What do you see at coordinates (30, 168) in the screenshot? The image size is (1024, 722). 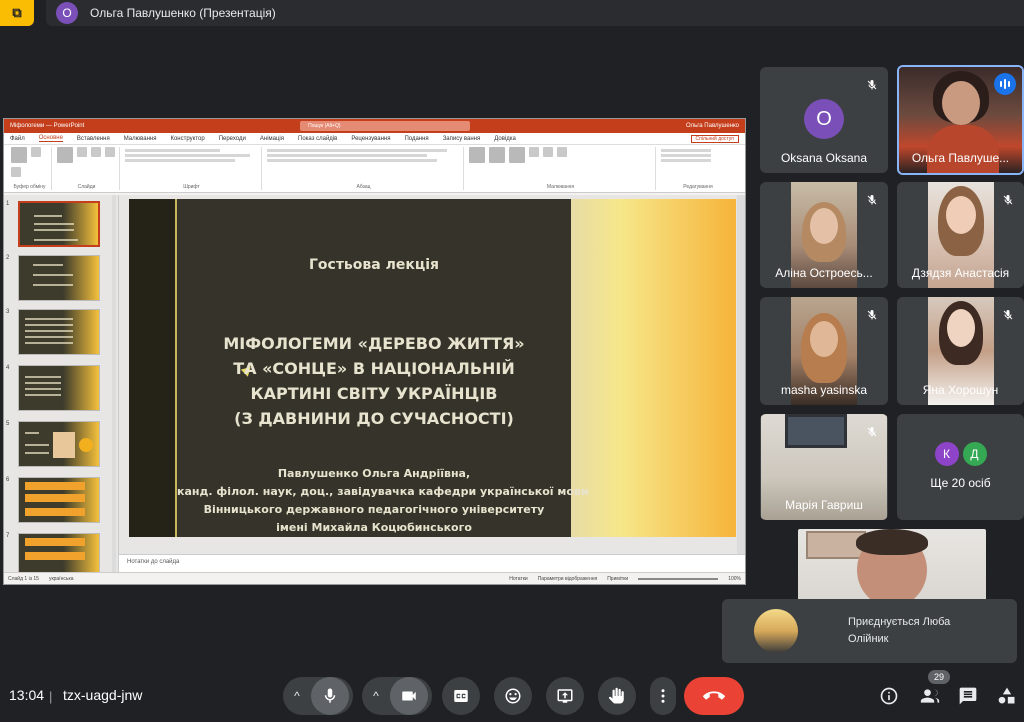 I see `ribbon-group-clipboard: Буфер обміну` at bounding box center [30, 168].